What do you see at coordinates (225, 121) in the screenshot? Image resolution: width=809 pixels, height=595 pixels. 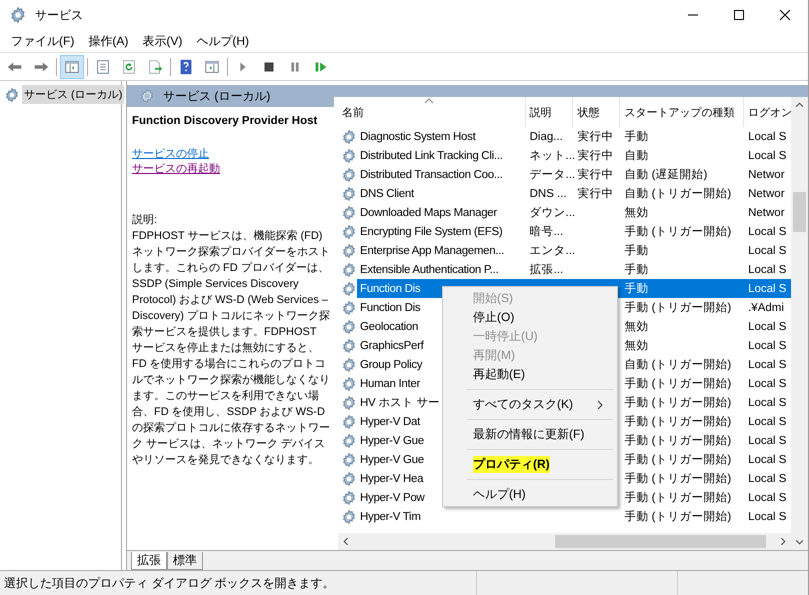 I see `service-name: Function Discovery Provider Host` at bounding box center [225, 121].